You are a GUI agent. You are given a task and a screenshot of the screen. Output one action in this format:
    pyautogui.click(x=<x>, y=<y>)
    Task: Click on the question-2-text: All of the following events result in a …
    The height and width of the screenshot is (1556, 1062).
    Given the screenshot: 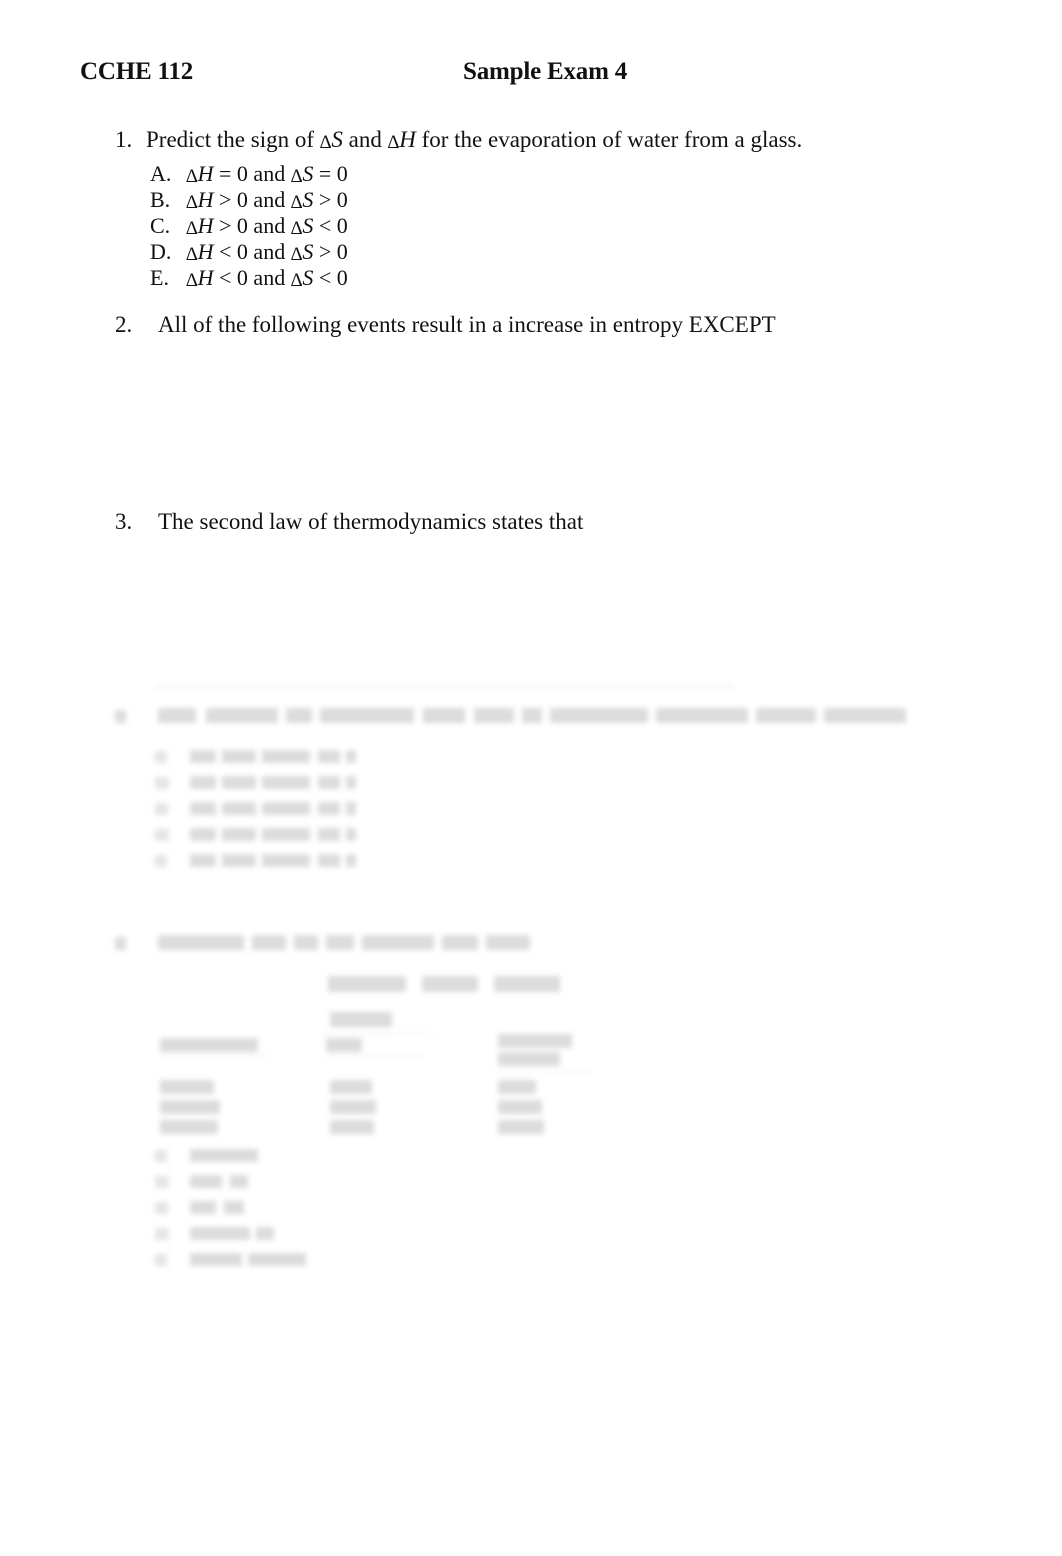 What is the action you would take?
    pyautogui.click(x=467, y=324)
    